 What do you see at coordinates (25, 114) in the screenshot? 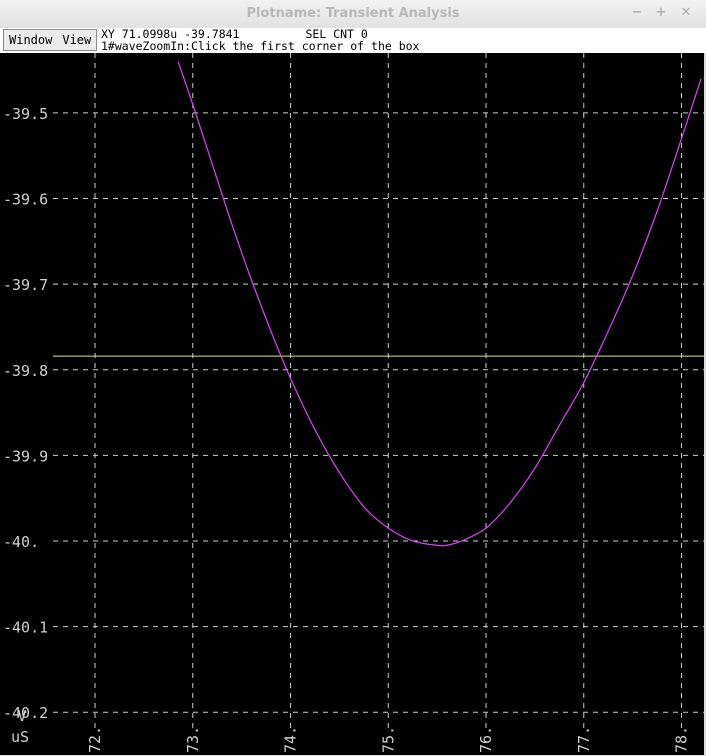
I see `y-tick-label: -39.5` at bounding box center [25, 114].